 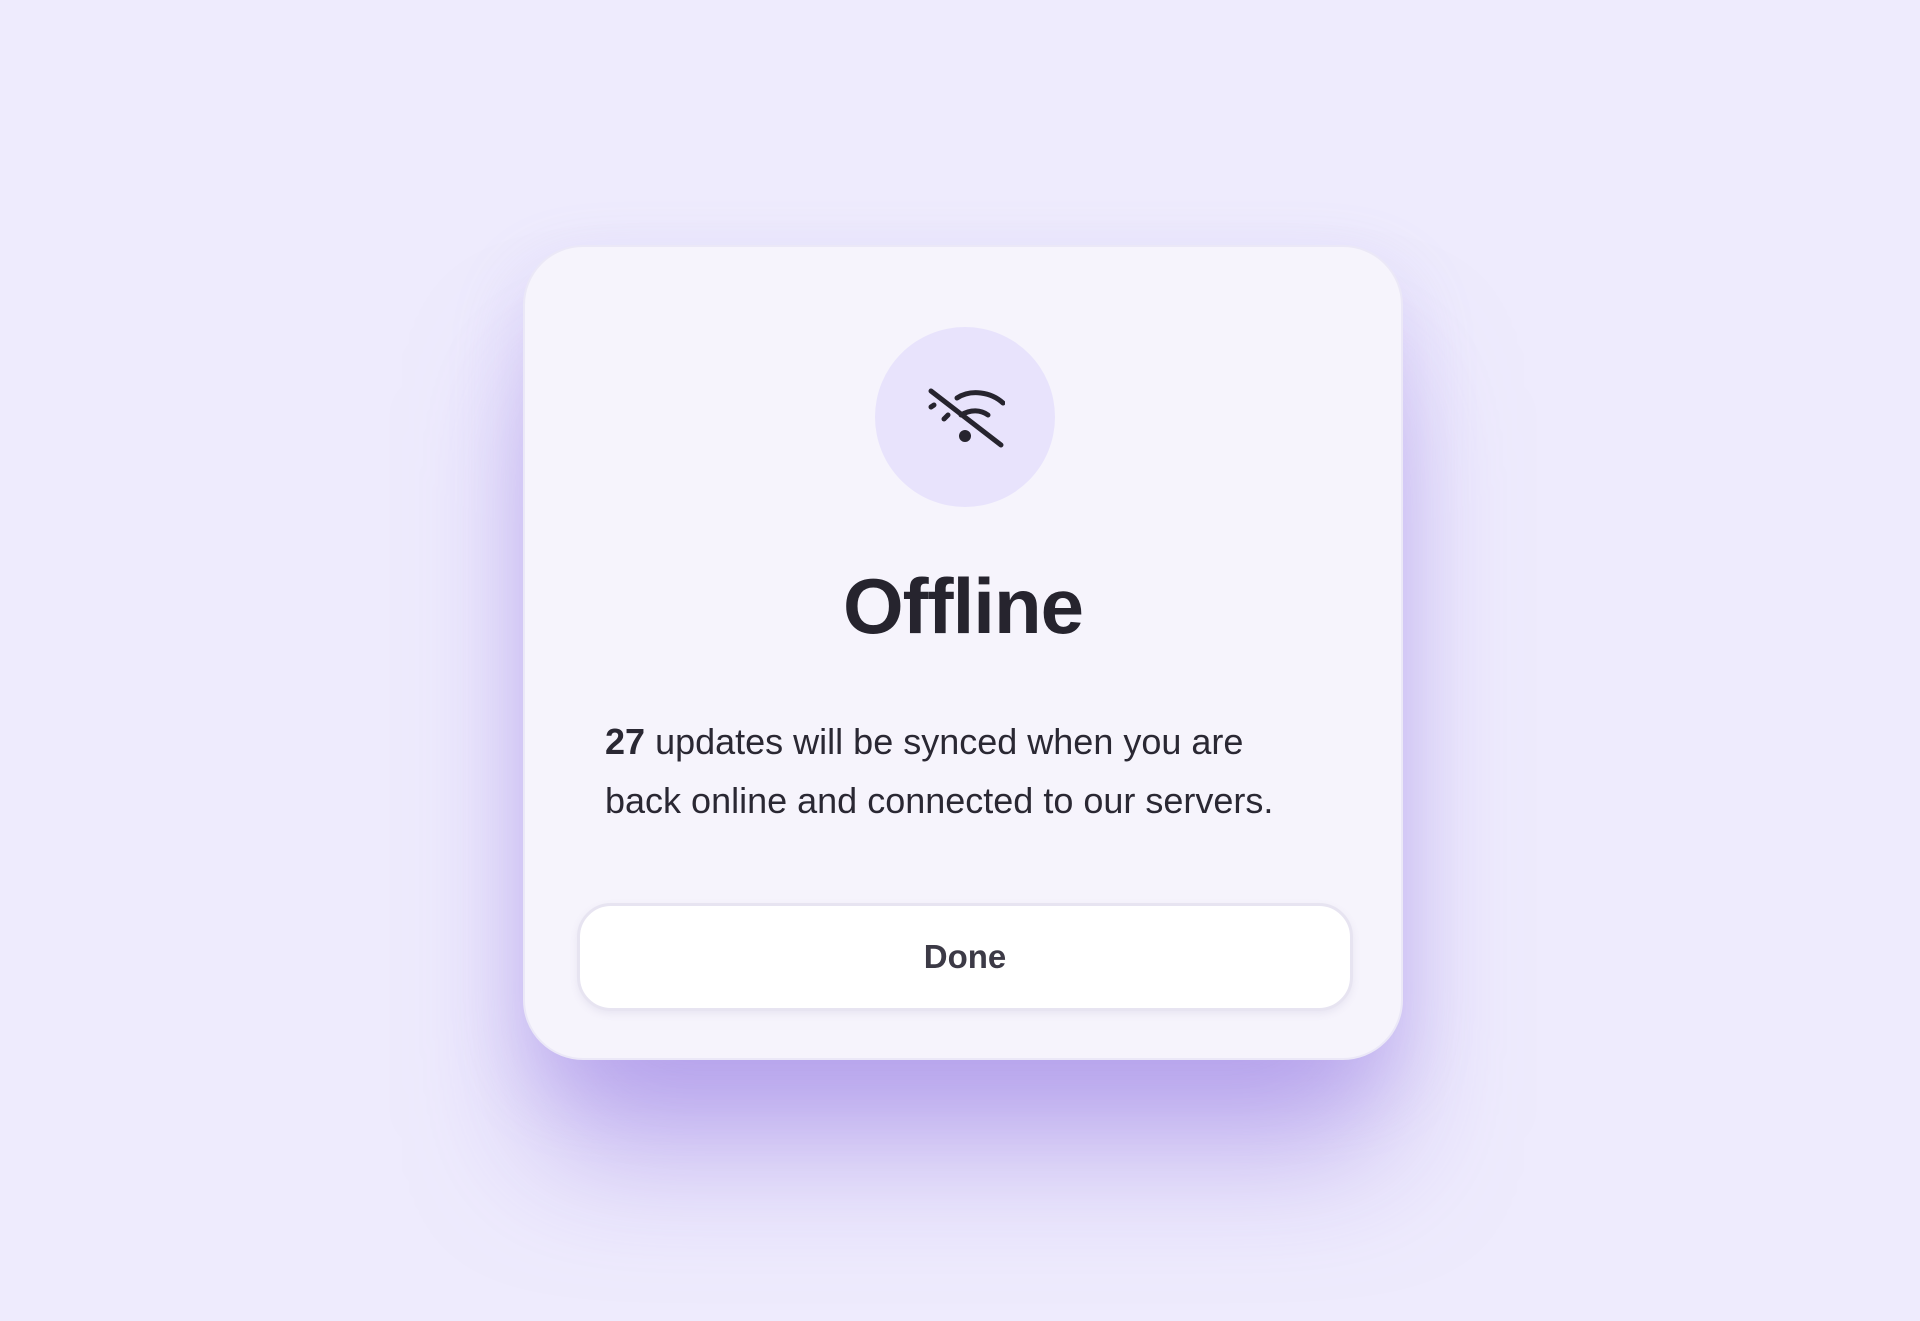 I want to click on done-button: Done, so click(x=965, y=957).